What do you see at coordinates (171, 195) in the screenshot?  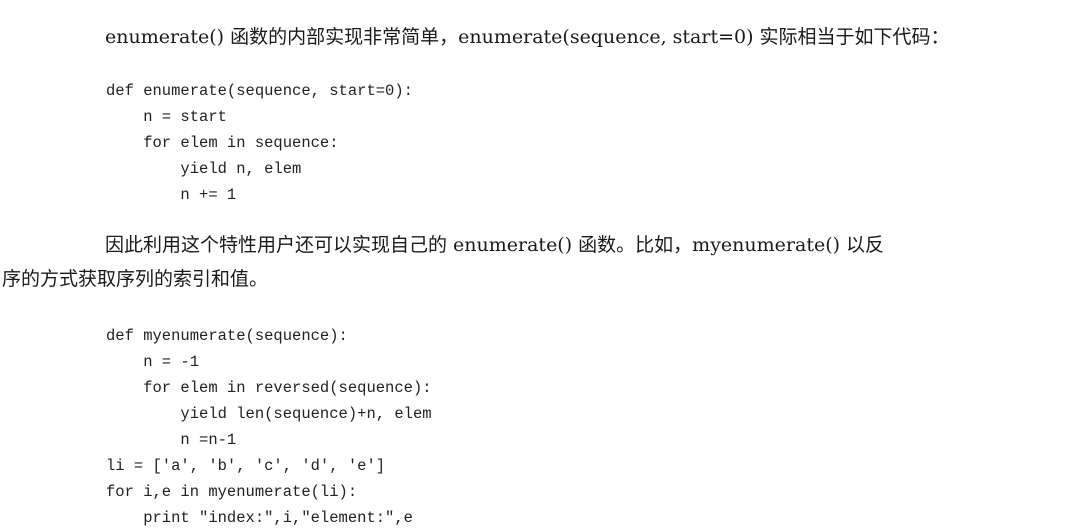 I see `code-line: n += 1` at bounding box center [171, 195].